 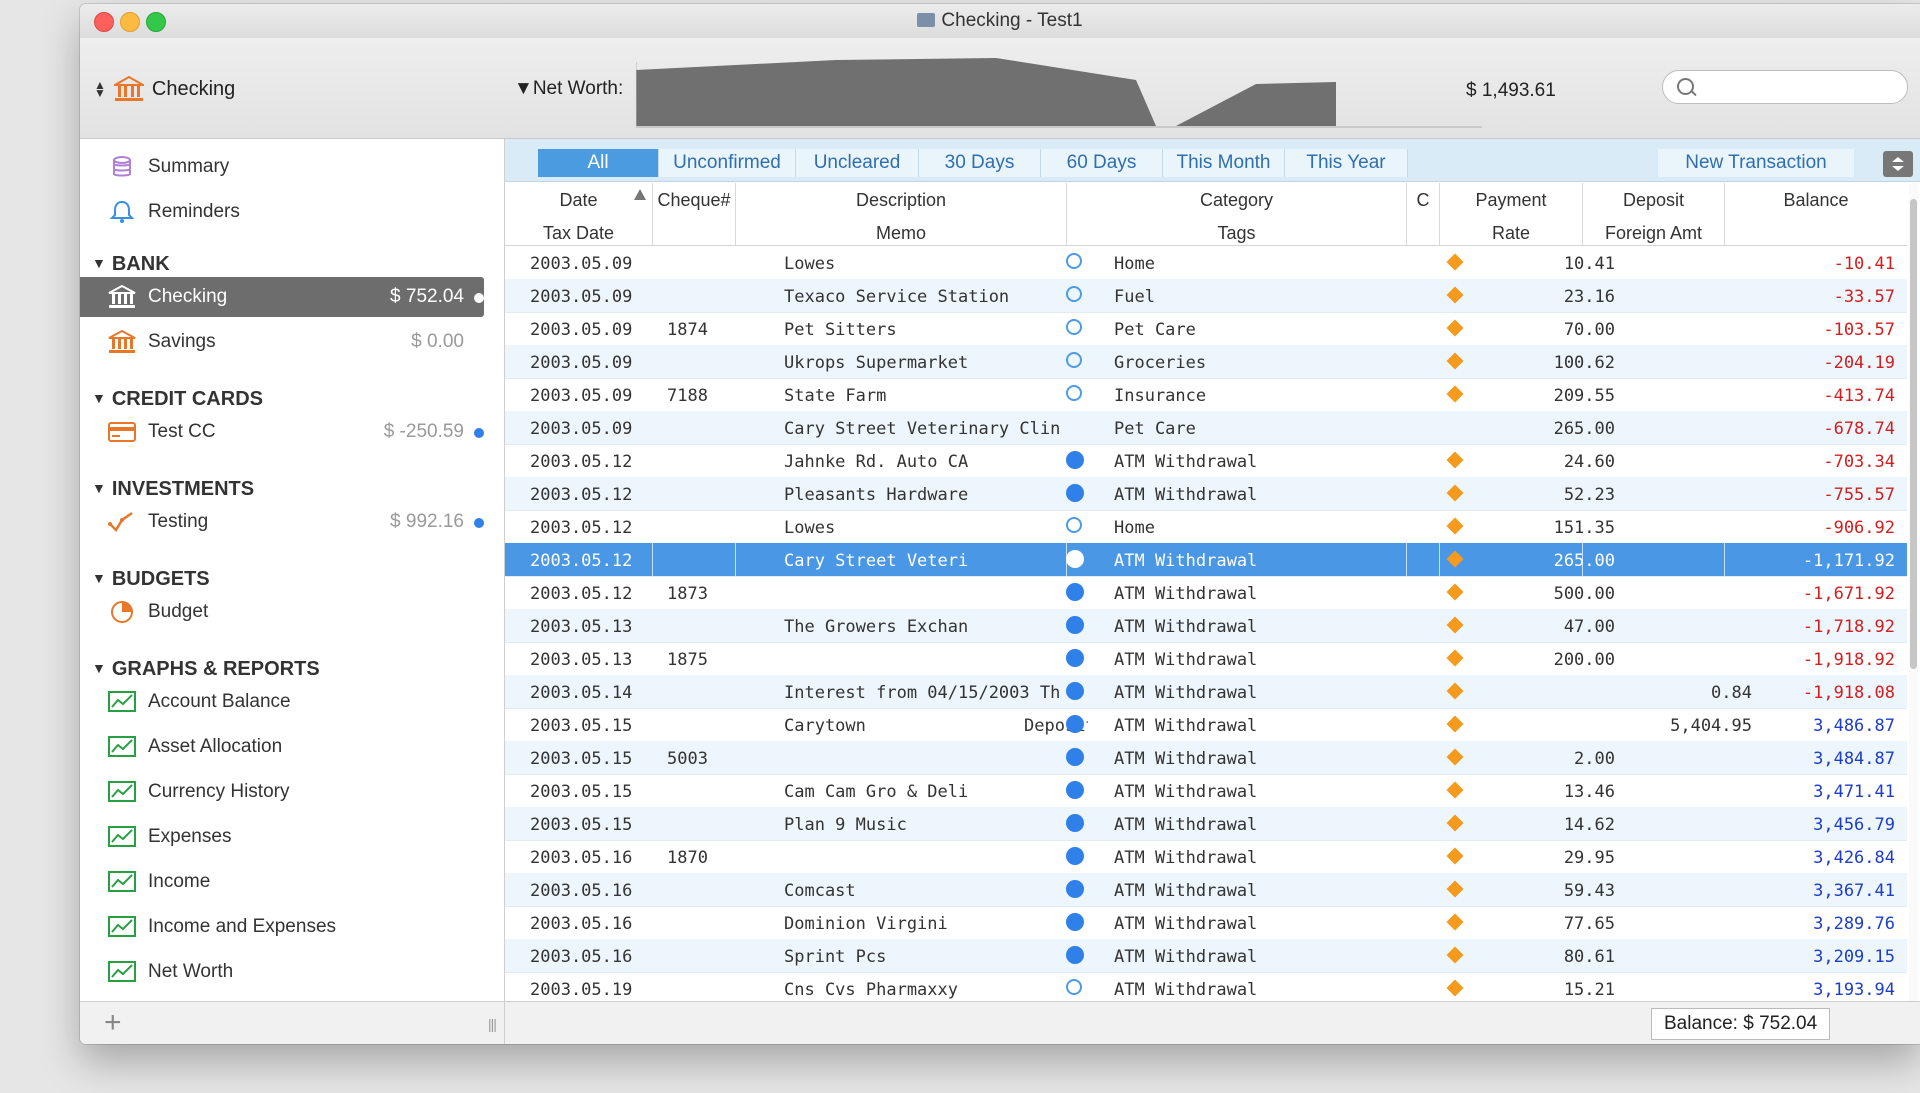 What do you see at coordinates (579, 214) in the screenshot?
I see `column-date: Date Tax Date` at bounding box center [579, 214].